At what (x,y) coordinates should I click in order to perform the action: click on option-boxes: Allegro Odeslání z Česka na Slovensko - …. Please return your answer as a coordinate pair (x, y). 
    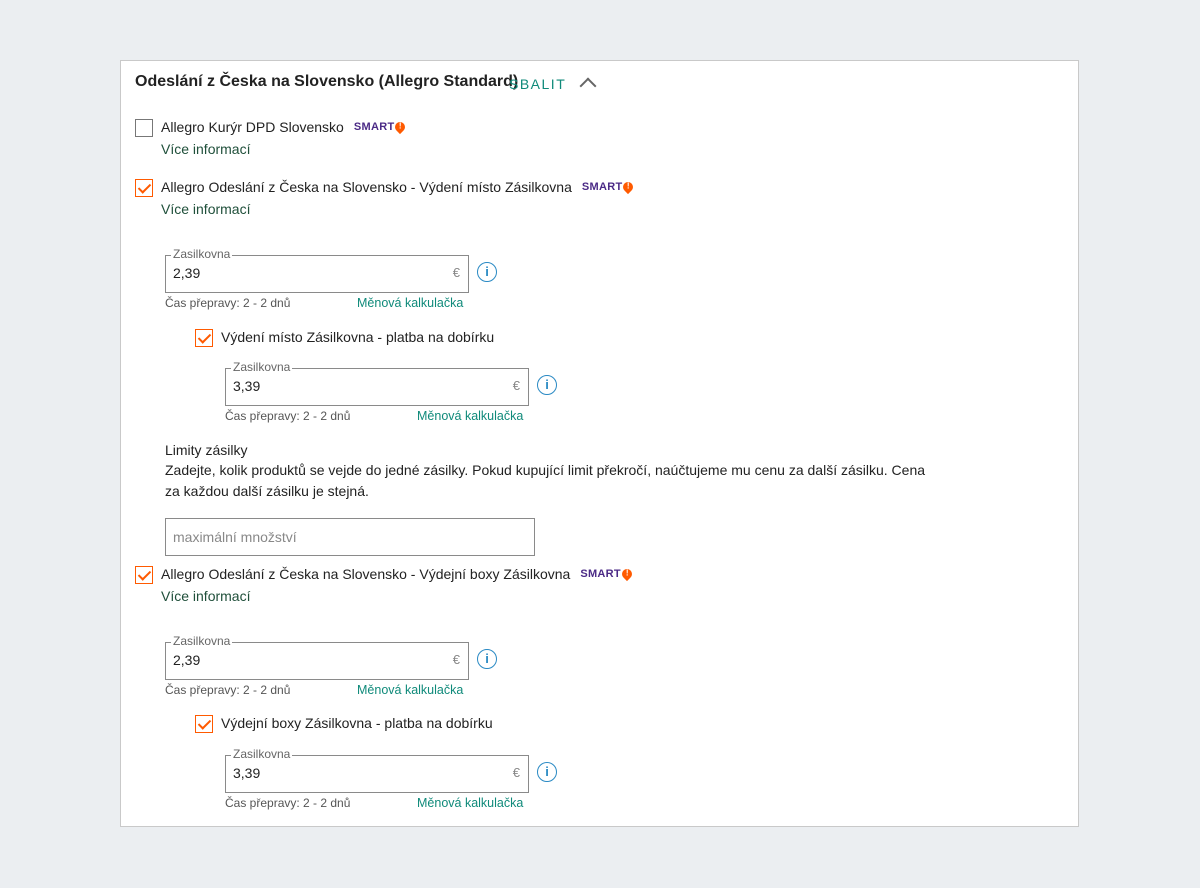
    Looking at the image, I should click on (398, 574).